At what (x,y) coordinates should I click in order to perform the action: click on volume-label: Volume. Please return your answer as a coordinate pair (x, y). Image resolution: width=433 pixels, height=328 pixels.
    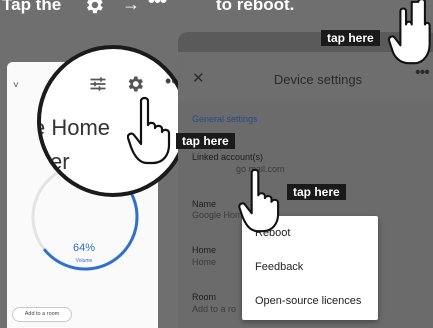
    Looking at the image, I should click on (84, 261).